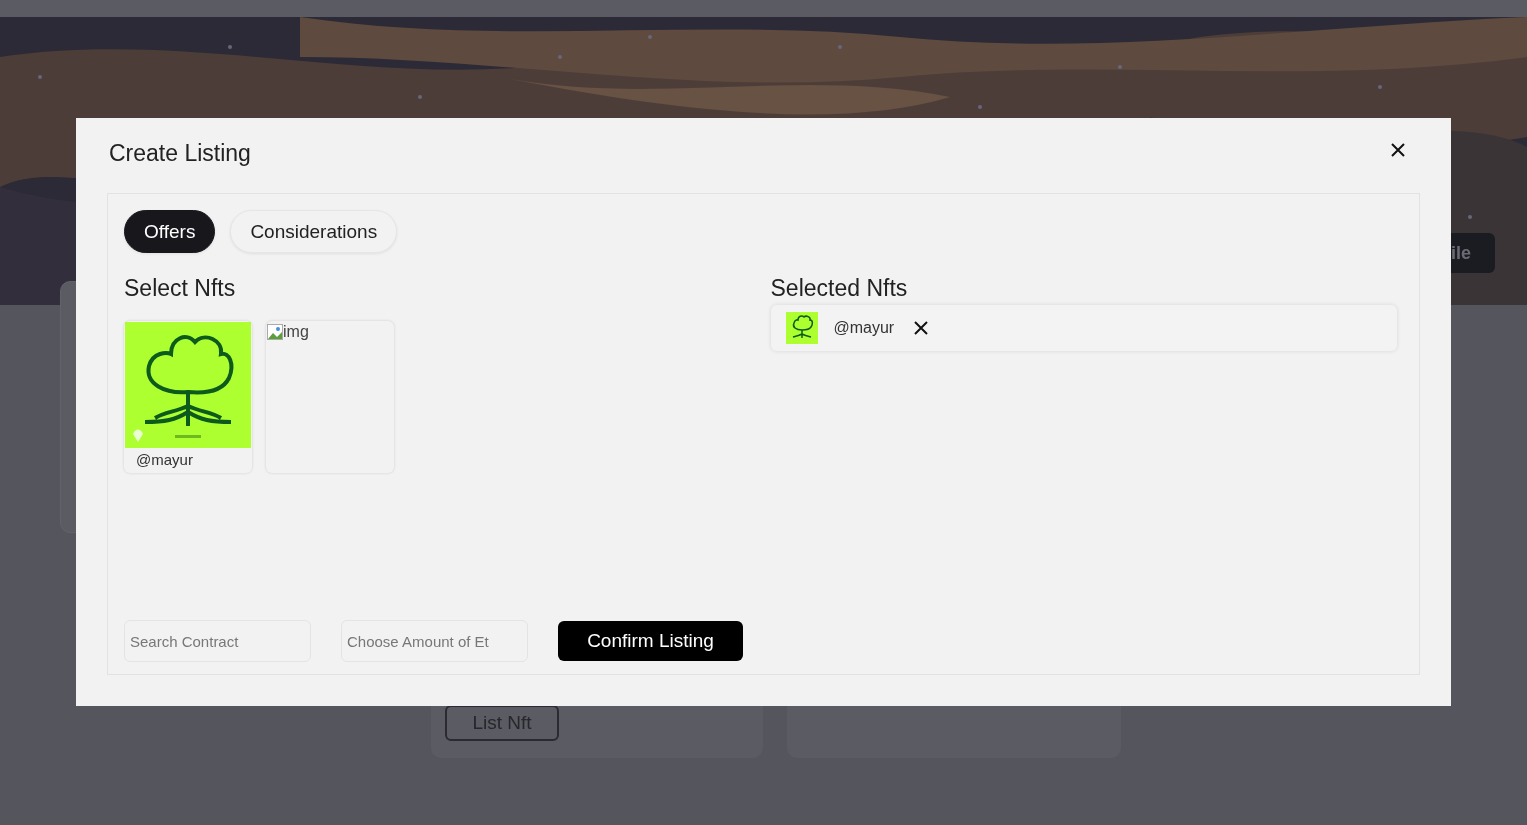 Image resolution: width=1527 pixels, height=825 pixels. Describe the element at coordinates (188, 397) in the screenshot. I see `nft-card: @mayur` at that location.